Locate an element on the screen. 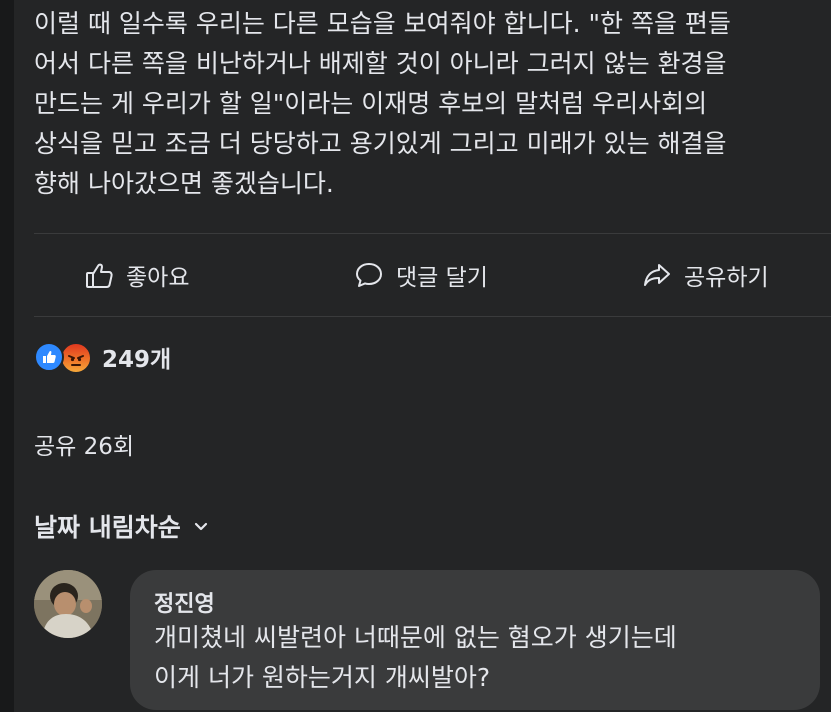 The height and width of the screenshot is (712, 831). like-icon is located at coordinates (49, 357).